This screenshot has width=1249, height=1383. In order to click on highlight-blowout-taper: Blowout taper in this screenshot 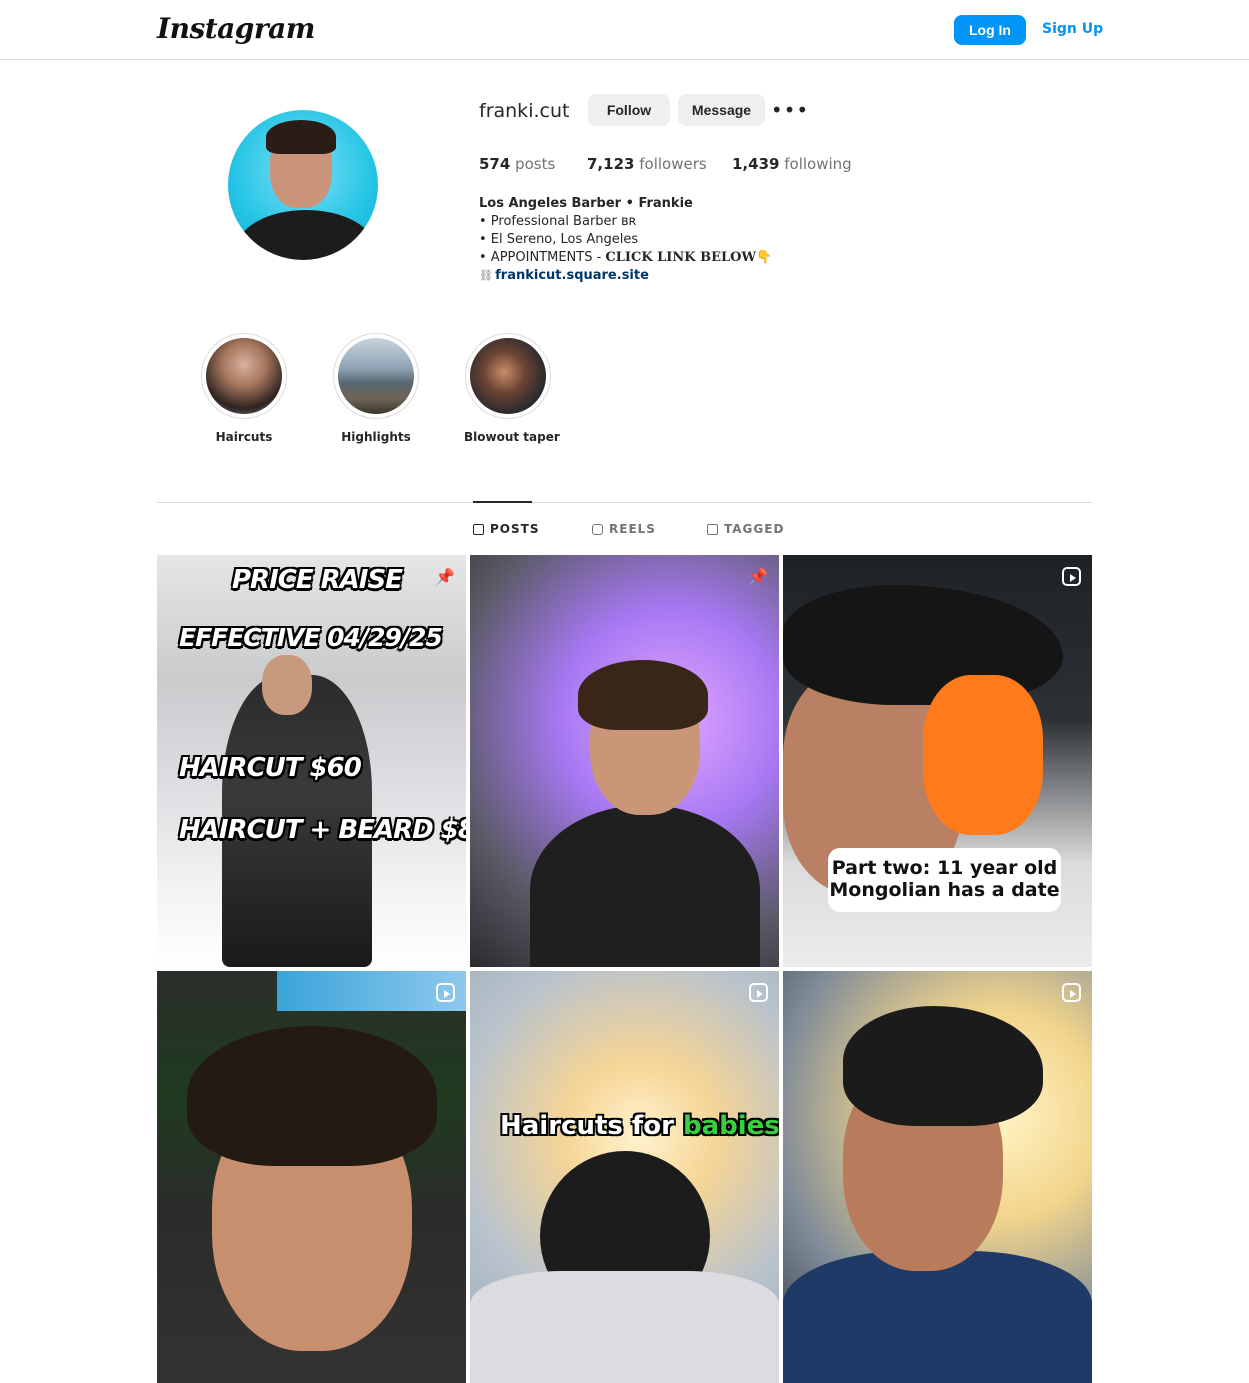, I will do `click(512, 388)`.